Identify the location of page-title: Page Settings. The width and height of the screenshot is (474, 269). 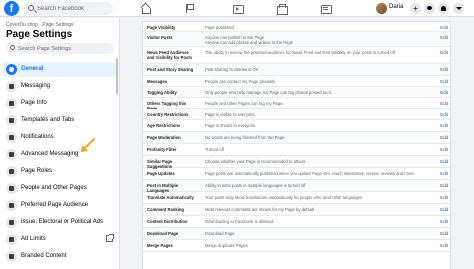
(39, 34).